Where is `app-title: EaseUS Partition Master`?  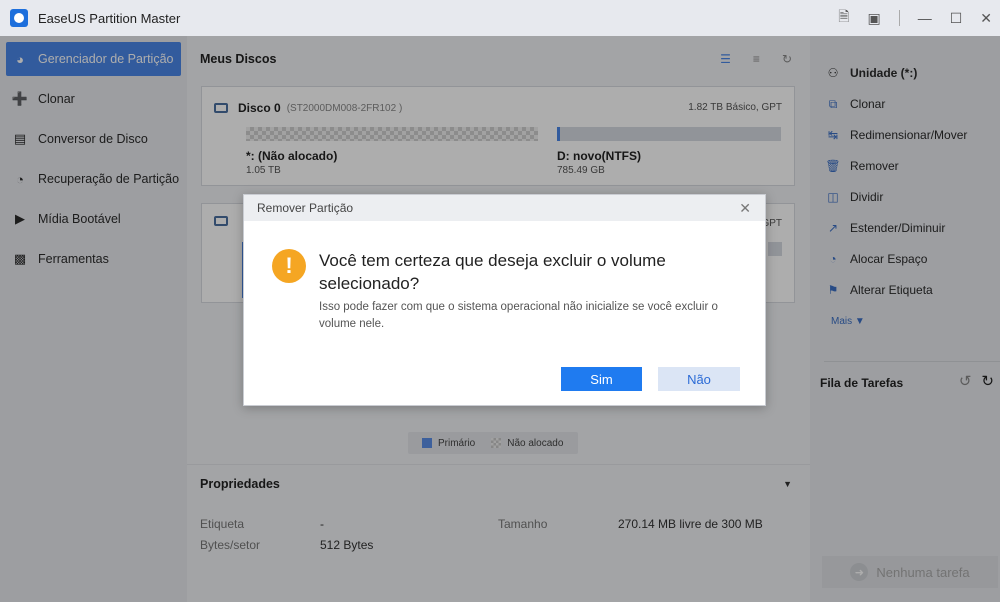
app-title: EaseUS Partition Master is located at coordinates (109, 18).